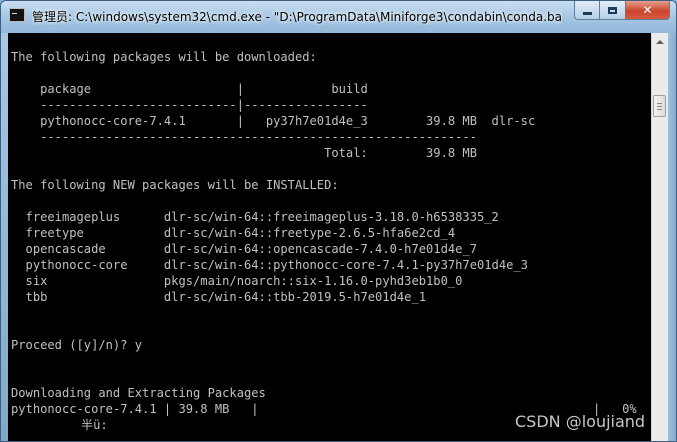 The image size is (677, 442). I want to click on close-button: ✕, so click(648, 10).